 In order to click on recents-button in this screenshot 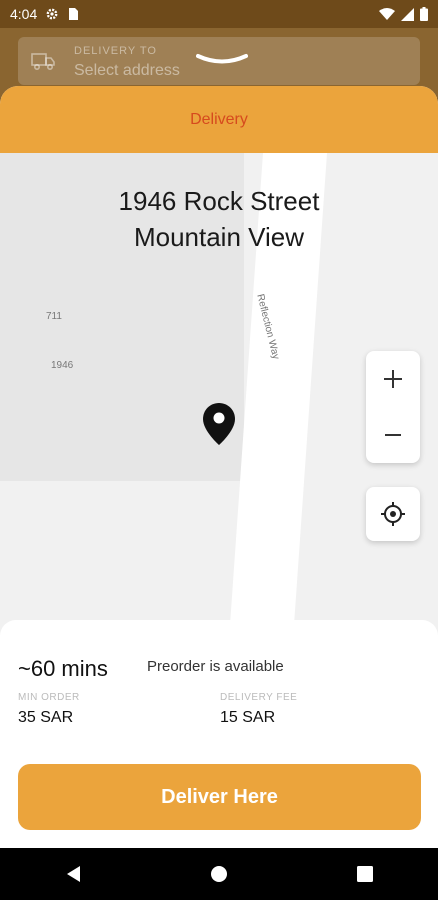, I will do `click(365, 874)`.